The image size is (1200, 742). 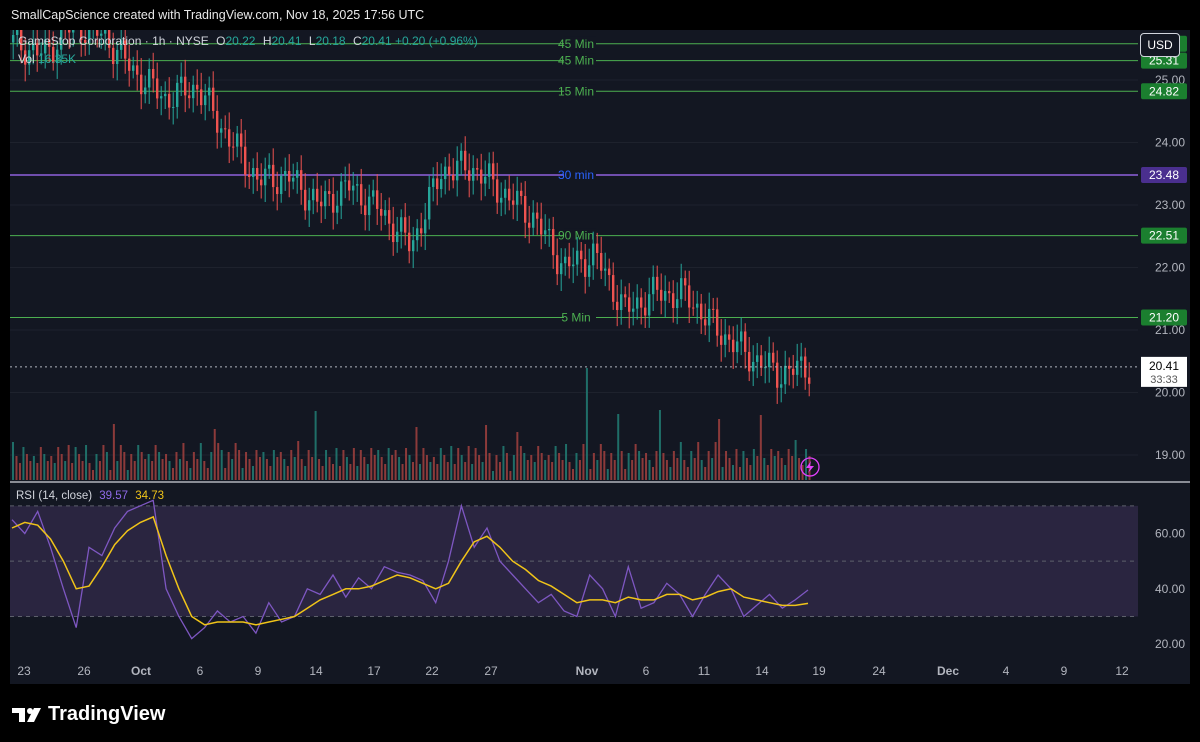 I want to click on currency-button: USD, so click(x=1160, y=45).